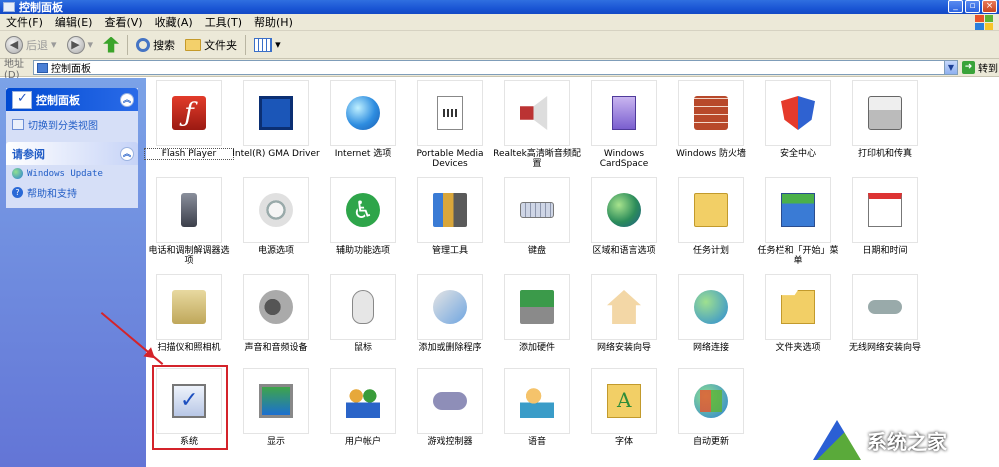 The image size is (999, 467). What do you see at coordinates (624, 216) in the screenshot?
I see `item-region-language: 区域和语言选项` at bounding box center [624, 216].